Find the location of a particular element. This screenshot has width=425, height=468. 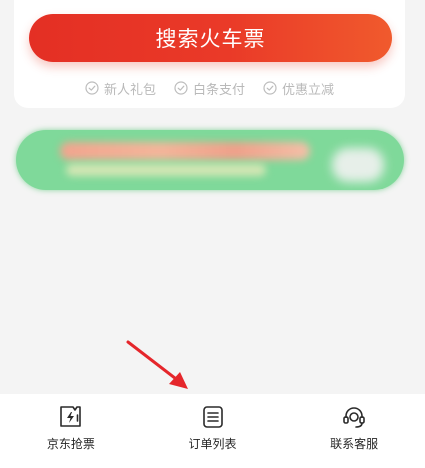

tab-ticket-grab: 京东抢票 is located at coordinates (71, 431).